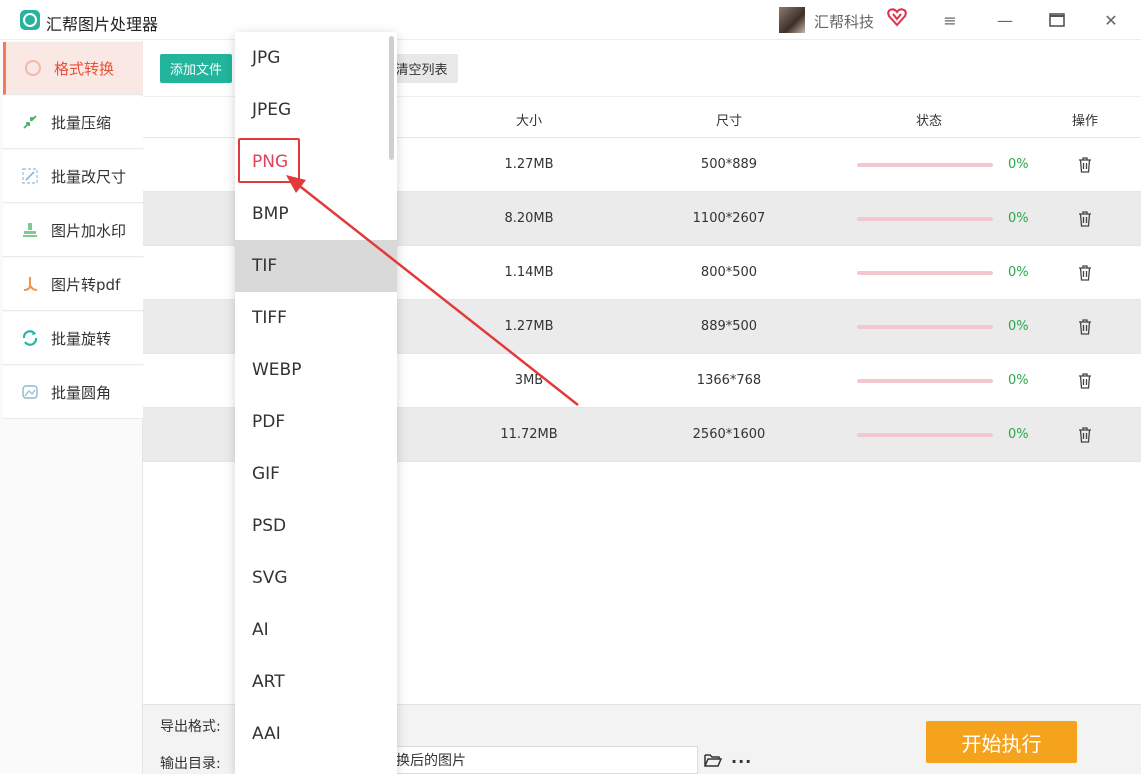 This screenshot has width=1141, height=774. I want to click on sidebar-item-rotate: 批量旋转, so click(73, 338).